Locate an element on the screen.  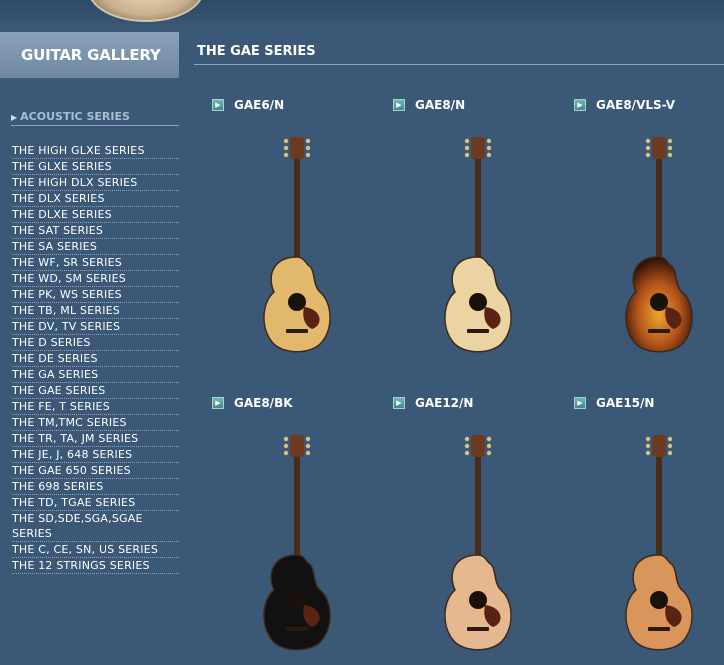
sidebar-item: THE DLX SERIES is located at coordinates (95, 199).